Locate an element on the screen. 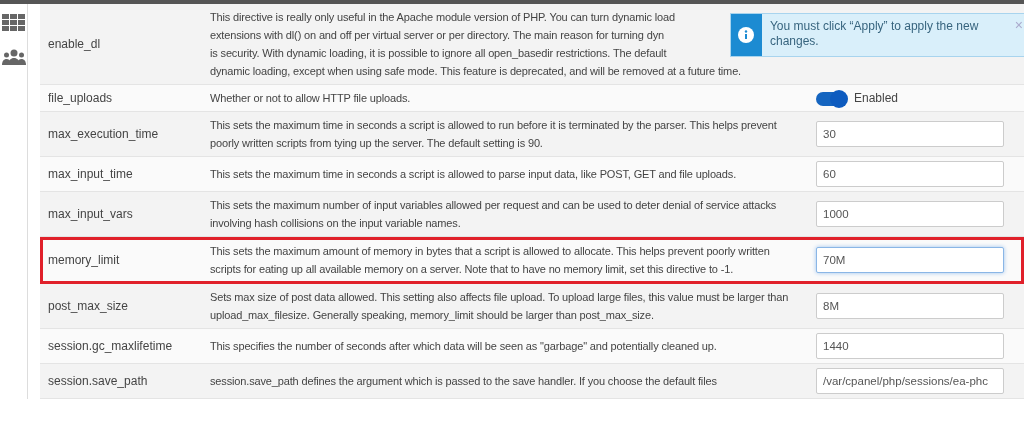 The width and height of the screenshot is (1024, 443). input-field: 8M is located at coordinates (910, 306).